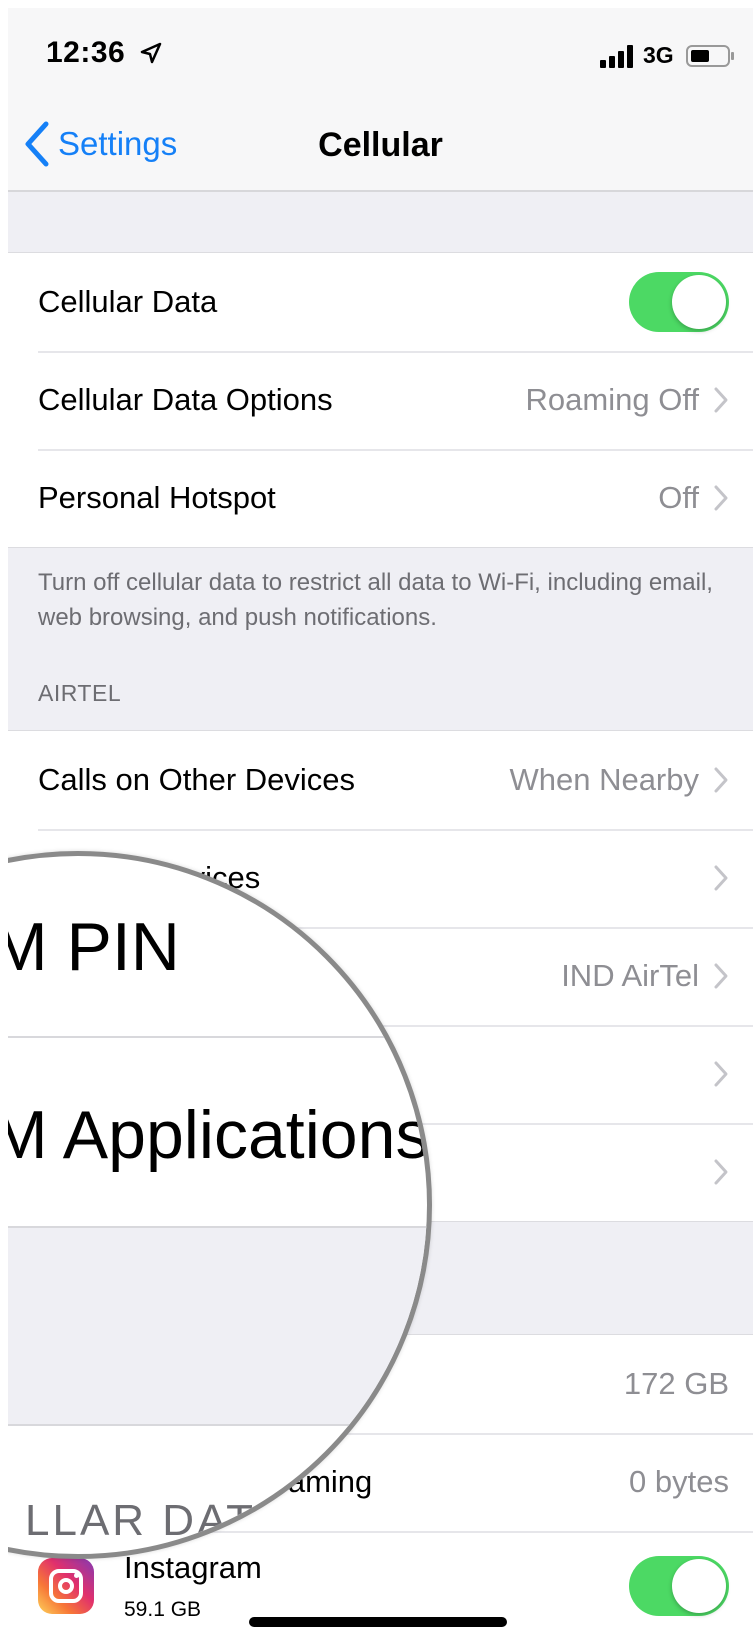 This screenshot has height=1635, width=753. I want to click on status-time: 12:36, so click(86, 52).